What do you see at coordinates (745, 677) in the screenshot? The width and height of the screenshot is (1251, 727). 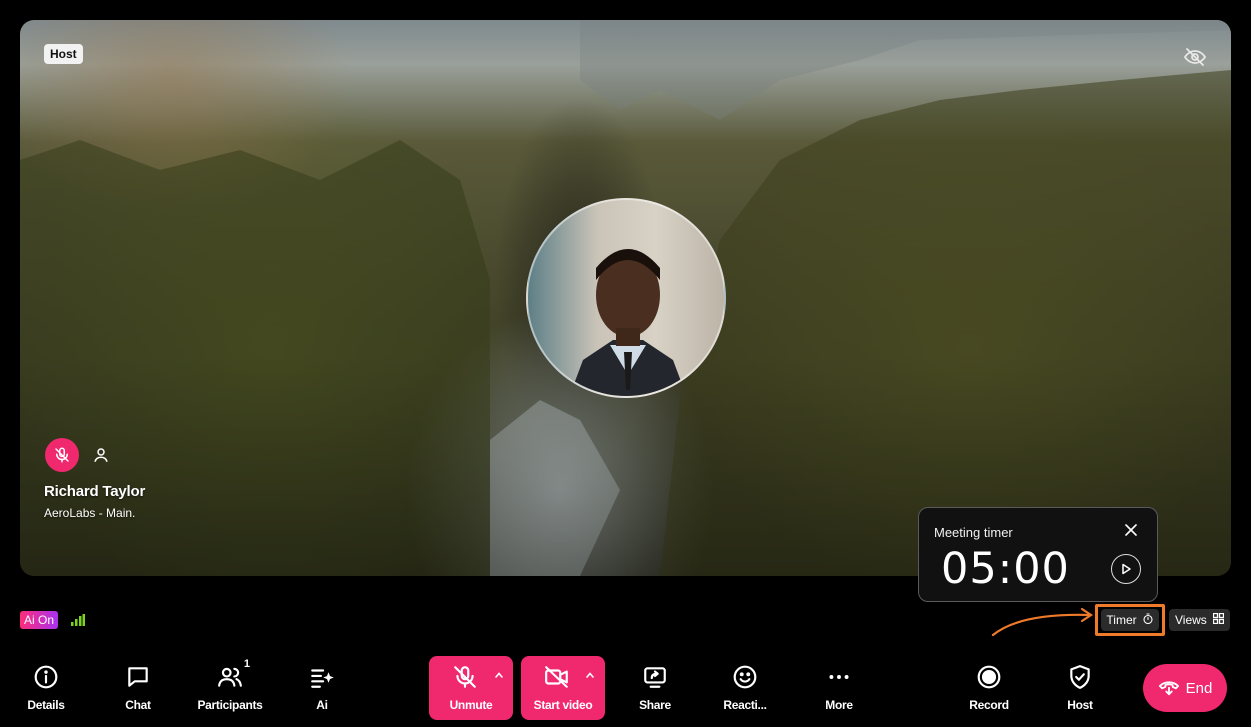 I see `smiley-icon` at bounding box center [745, 677].